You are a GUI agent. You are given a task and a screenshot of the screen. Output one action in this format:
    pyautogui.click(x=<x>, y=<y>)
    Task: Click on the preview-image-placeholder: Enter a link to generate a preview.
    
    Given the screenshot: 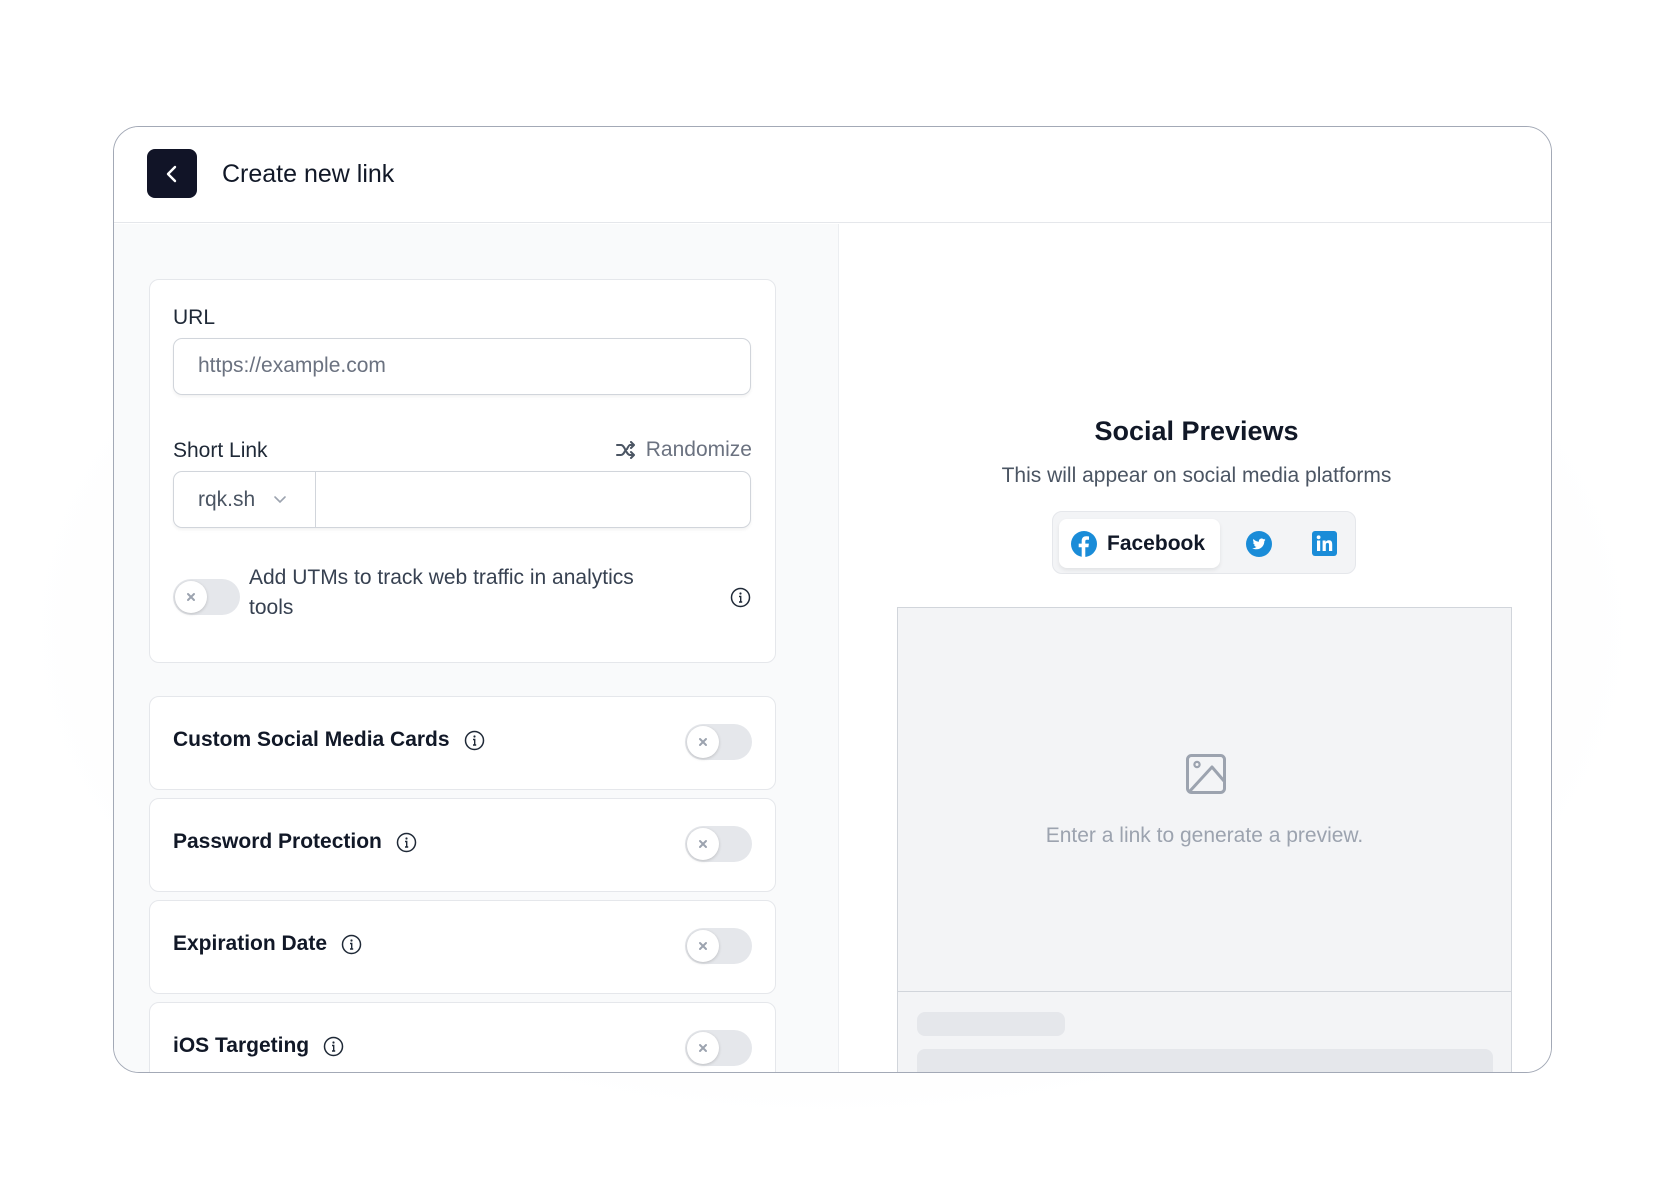 What is the action you would take?
    pyautogui.click(x=1204, y=800)
    